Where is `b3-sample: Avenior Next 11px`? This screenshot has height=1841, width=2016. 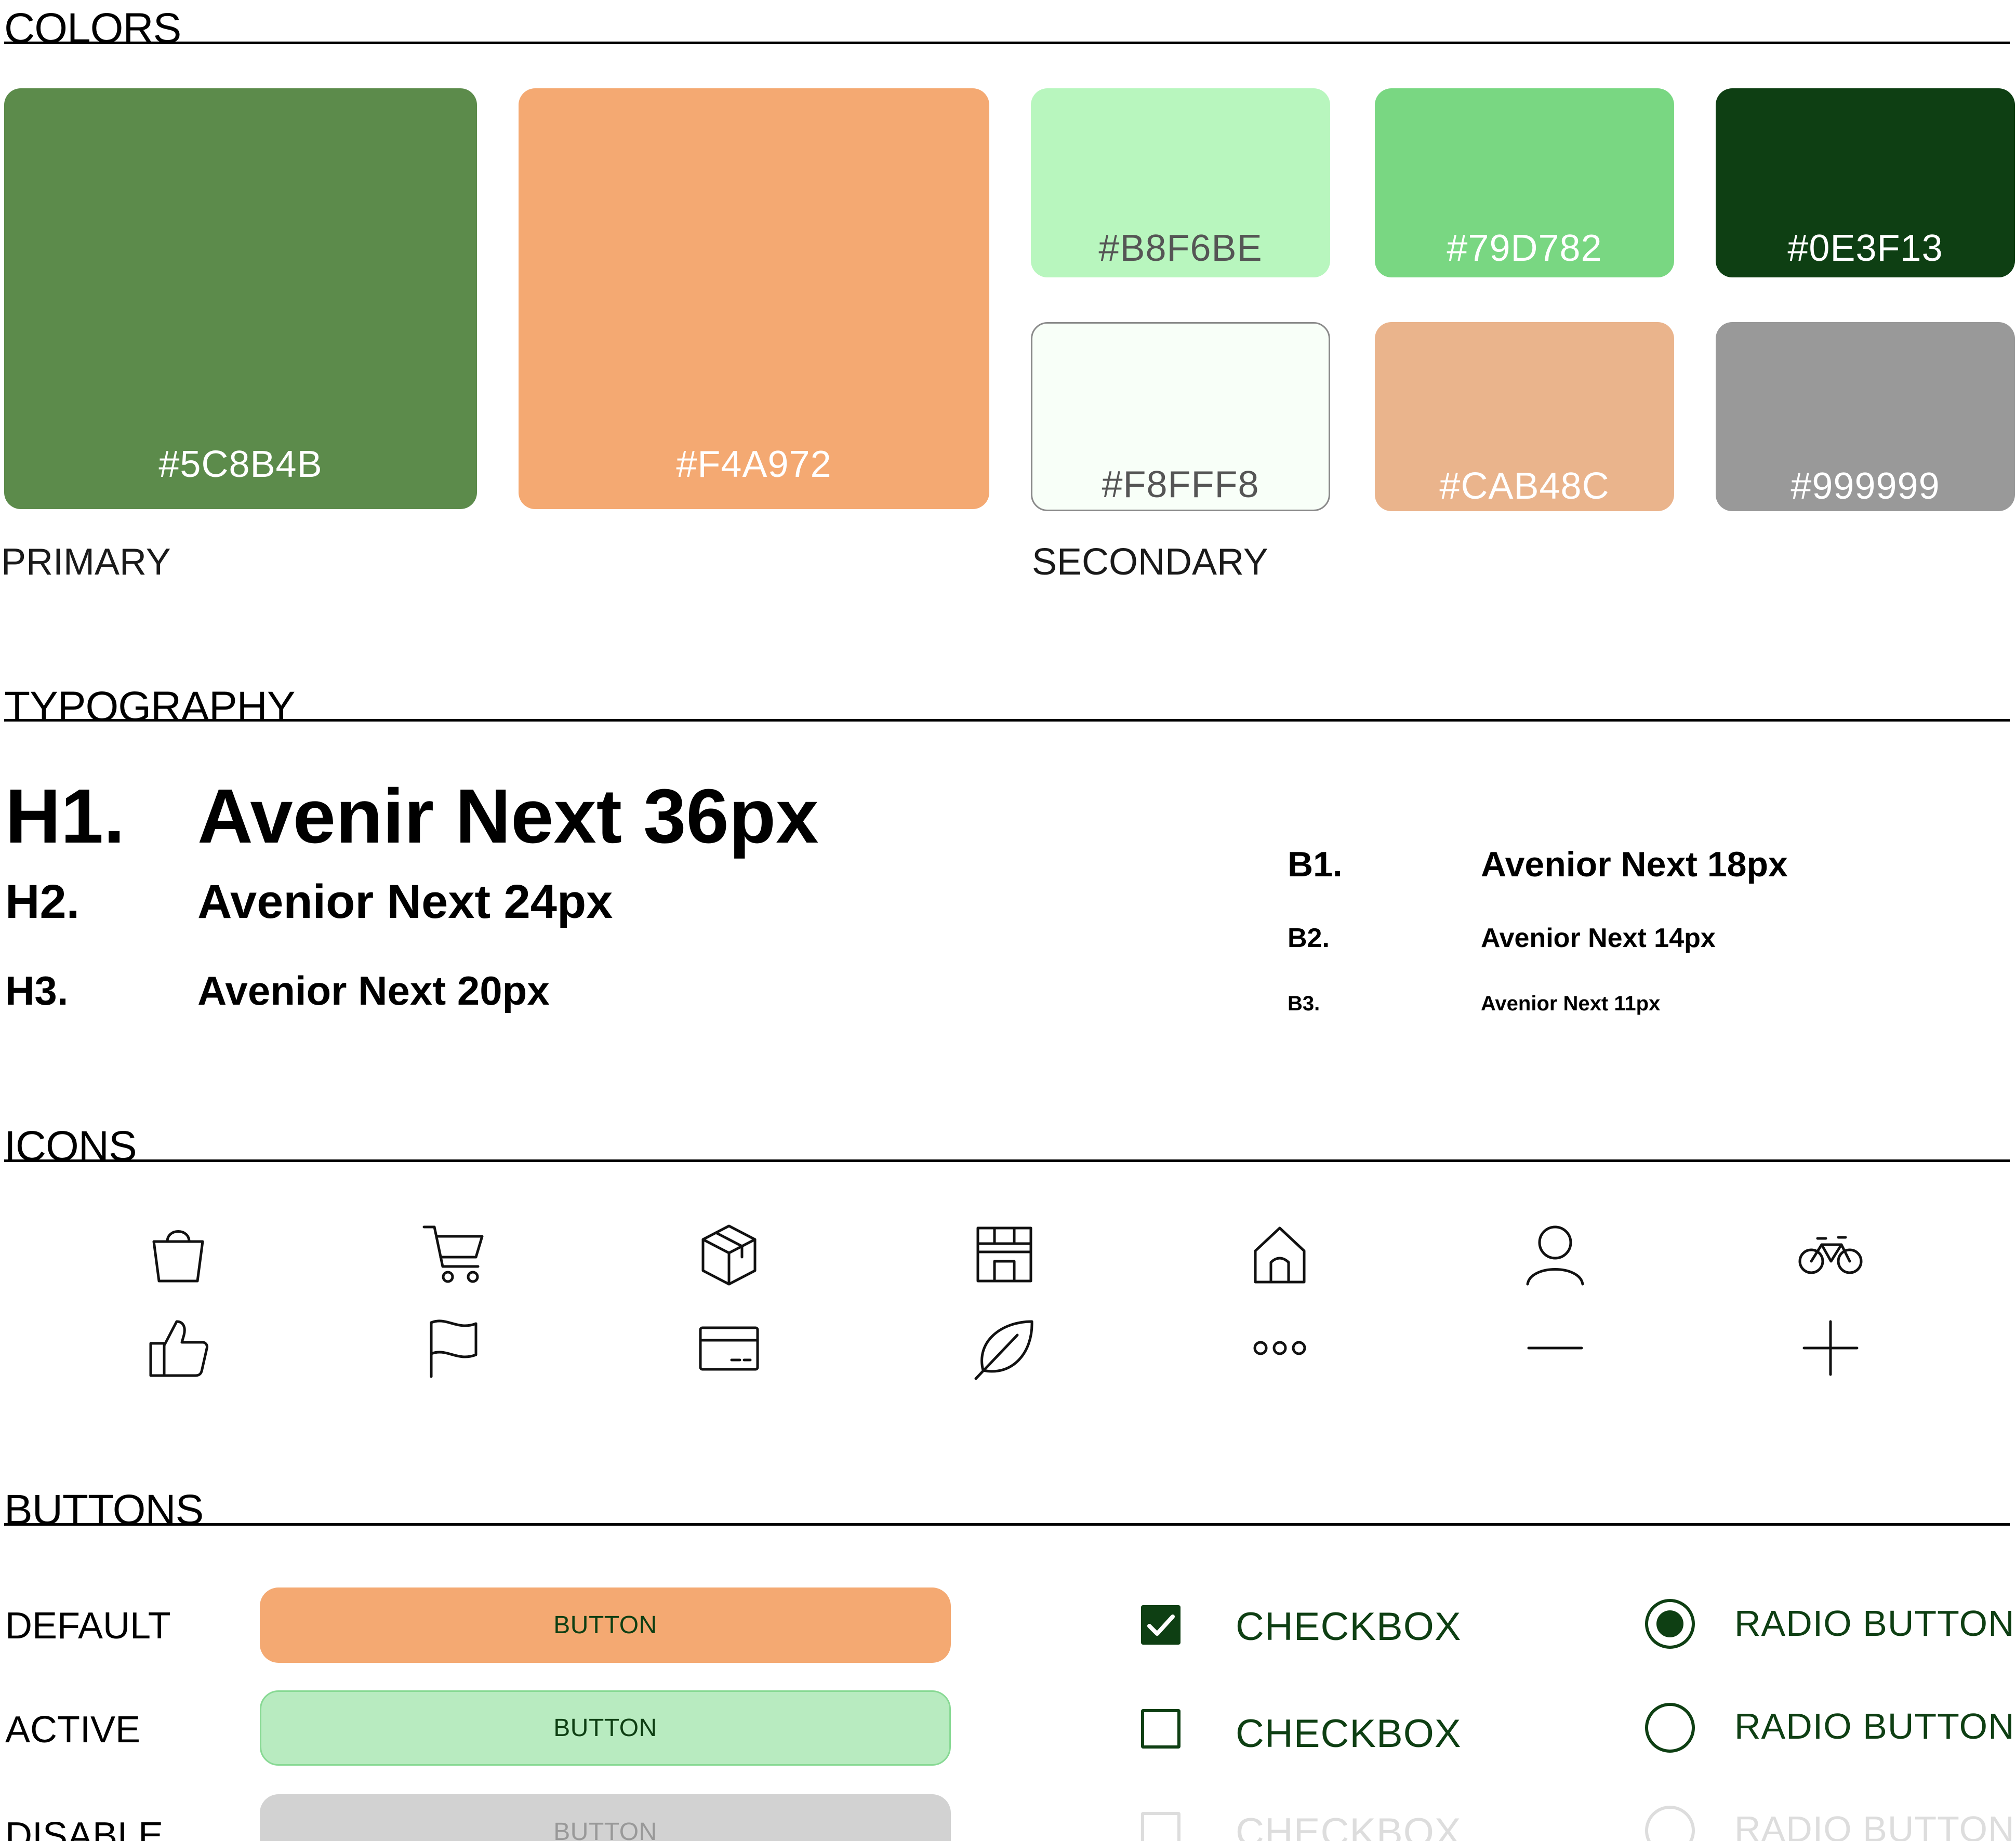
b3-sample: Avenior Next 11px is located at coordinates (1571, 1003).